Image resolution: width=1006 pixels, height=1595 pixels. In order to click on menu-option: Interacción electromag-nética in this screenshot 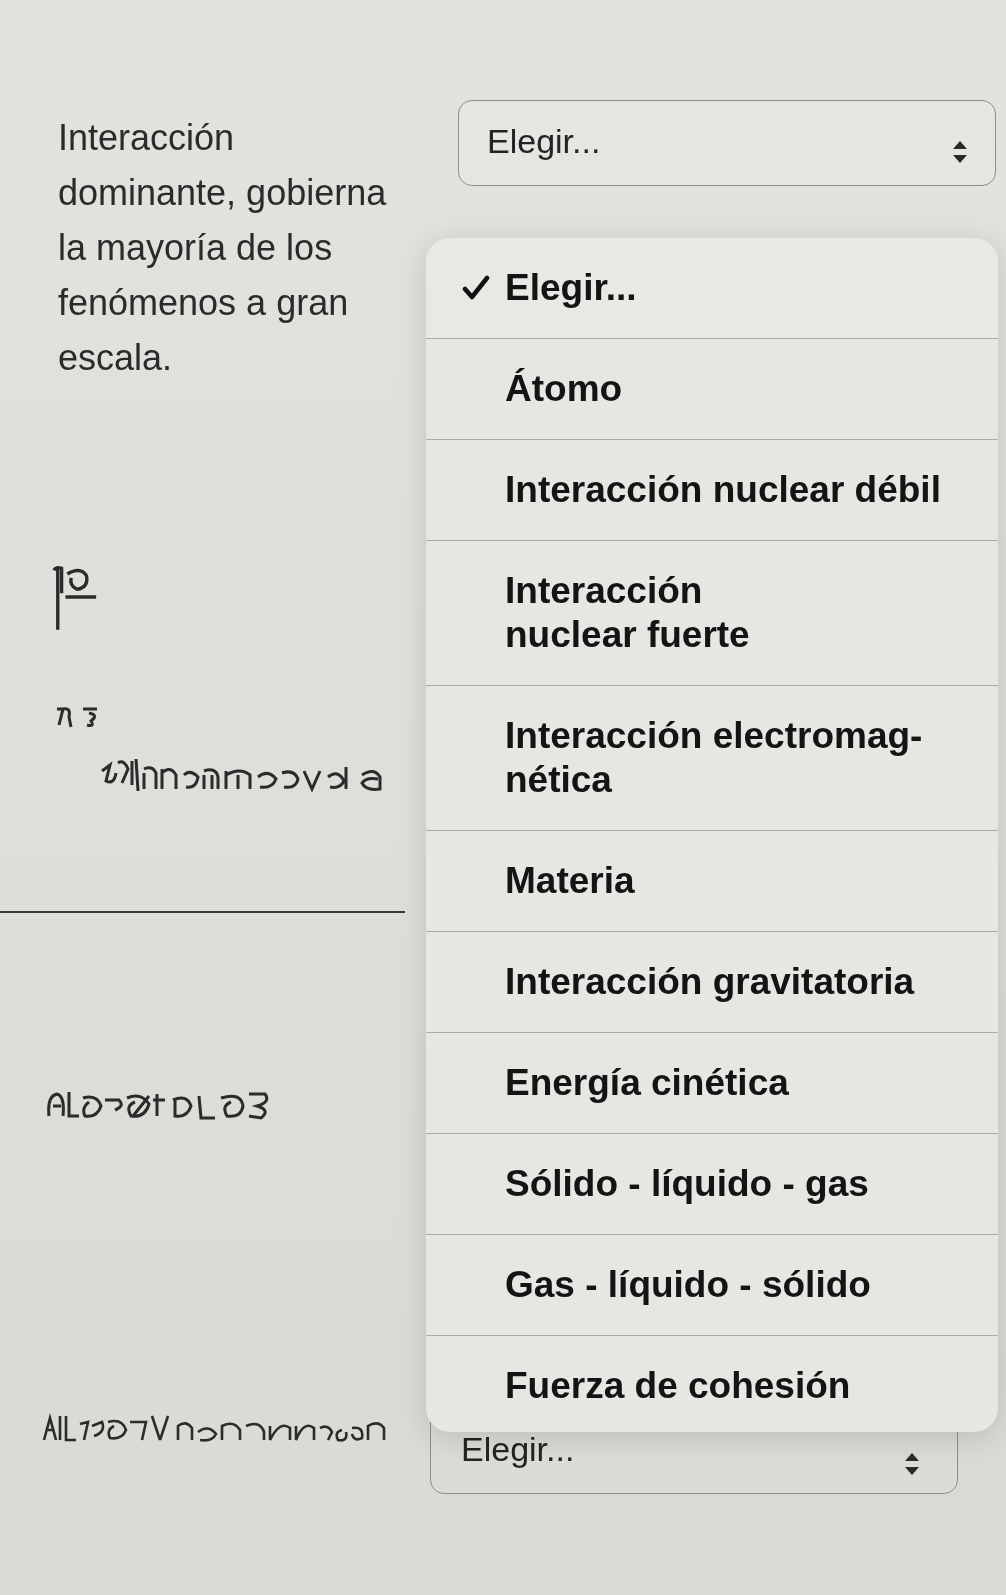, I will do `click(712, 758)`.